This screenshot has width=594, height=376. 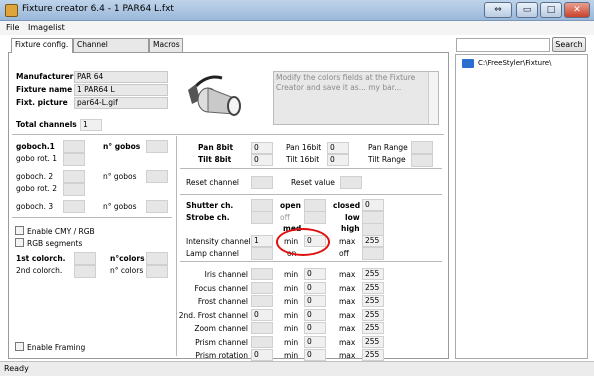 What do you see at coordinates (498, 10) in the screenshot?
I see `restore-button: ⇔` at bounding box center [498, 10].